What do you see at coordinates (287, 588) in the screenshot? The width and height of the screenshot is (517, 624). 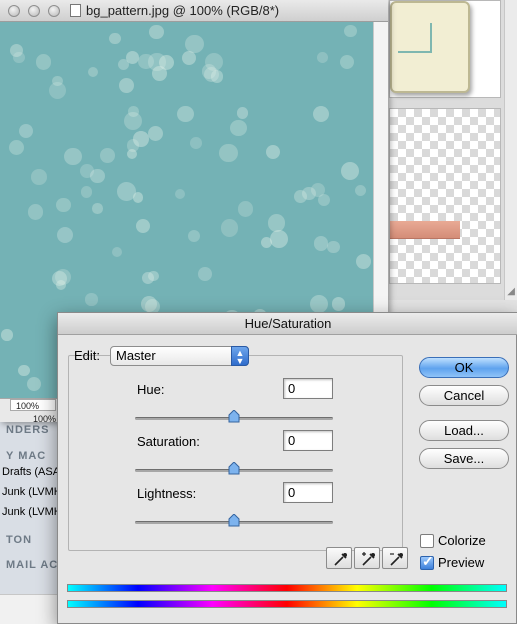 I see `source-hue-bar` at bounding box center [287, 588].